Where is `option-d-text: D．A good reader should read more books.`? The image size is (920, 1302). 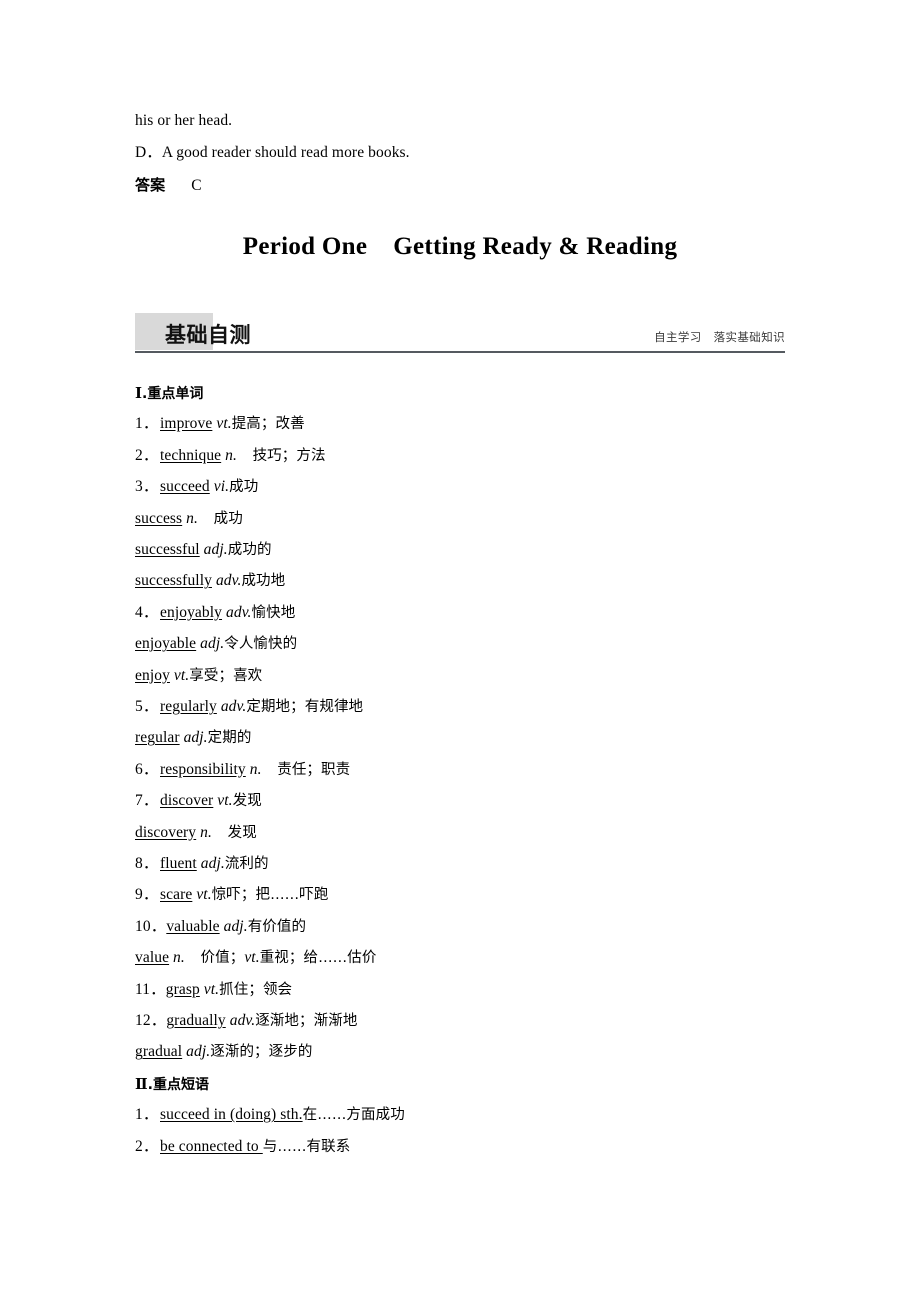
option-d-text: D．A good reader should read more books. is located at coordinates (272, 152).